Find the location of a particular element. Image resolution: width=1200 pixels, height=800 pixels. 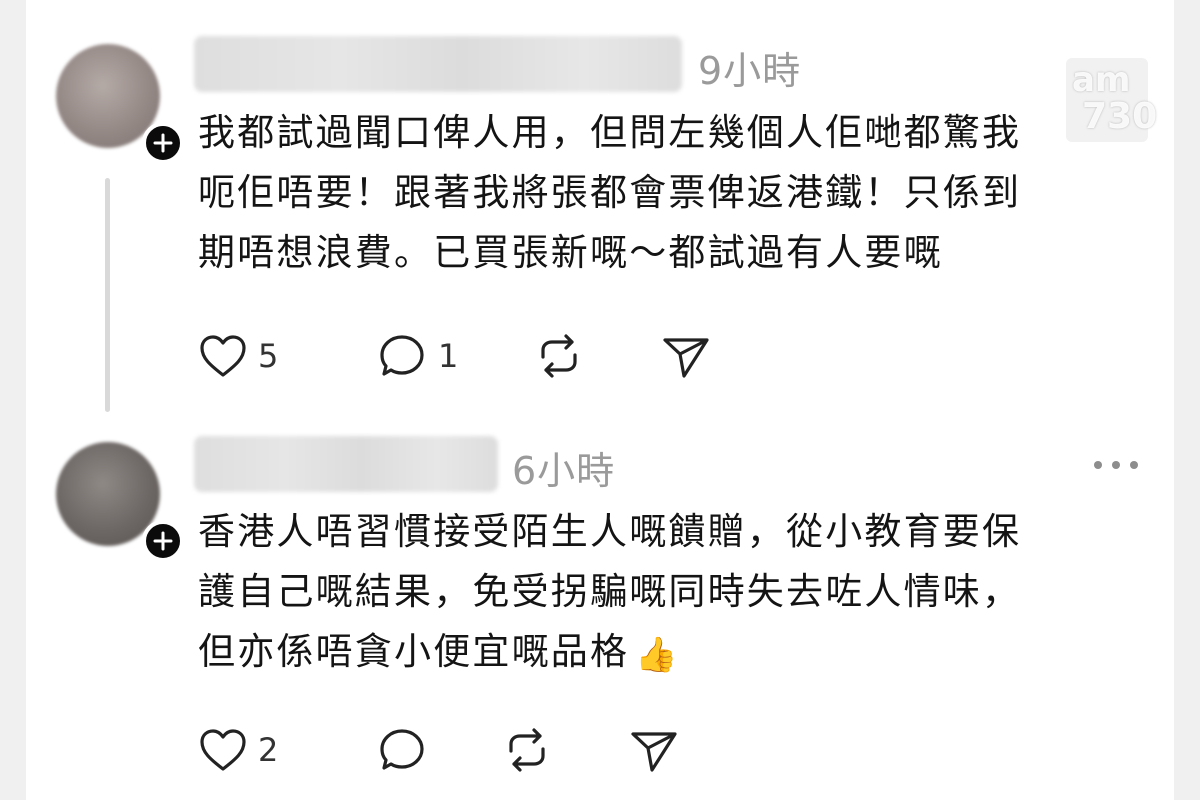

post-text-line: 呃佢唔要！跟著我將張都會票俾返港鐵！只係到 is located at coordinates (610, 192).